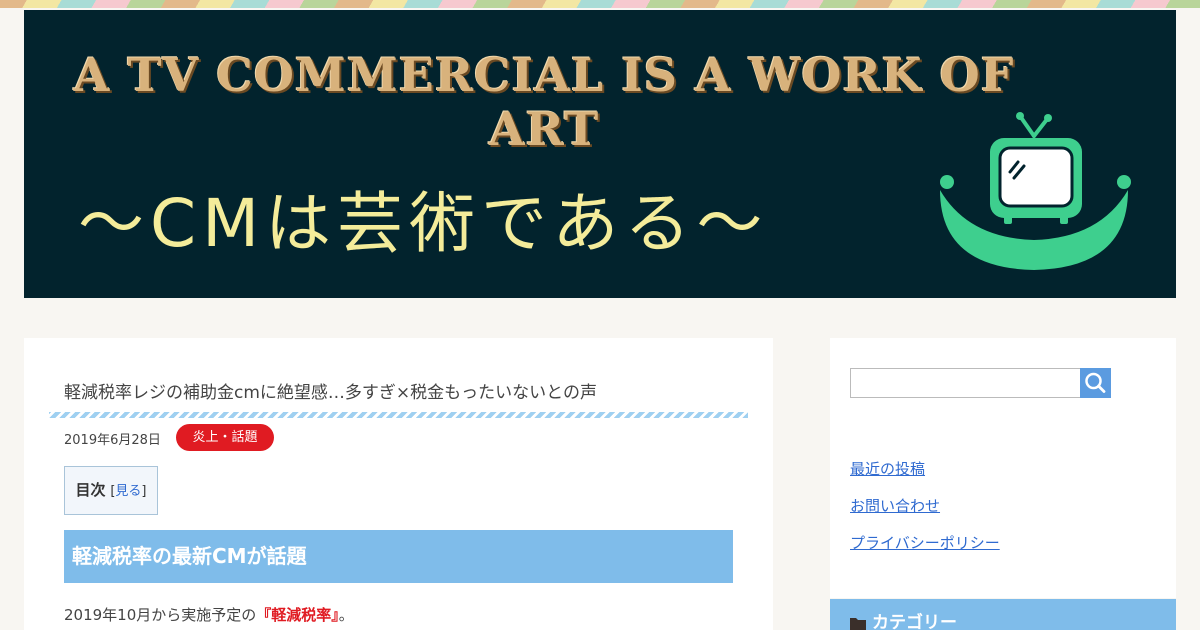 The width and height of the screenshot is (1200, 630). I want to click on folder-icon, so click(858, 624).